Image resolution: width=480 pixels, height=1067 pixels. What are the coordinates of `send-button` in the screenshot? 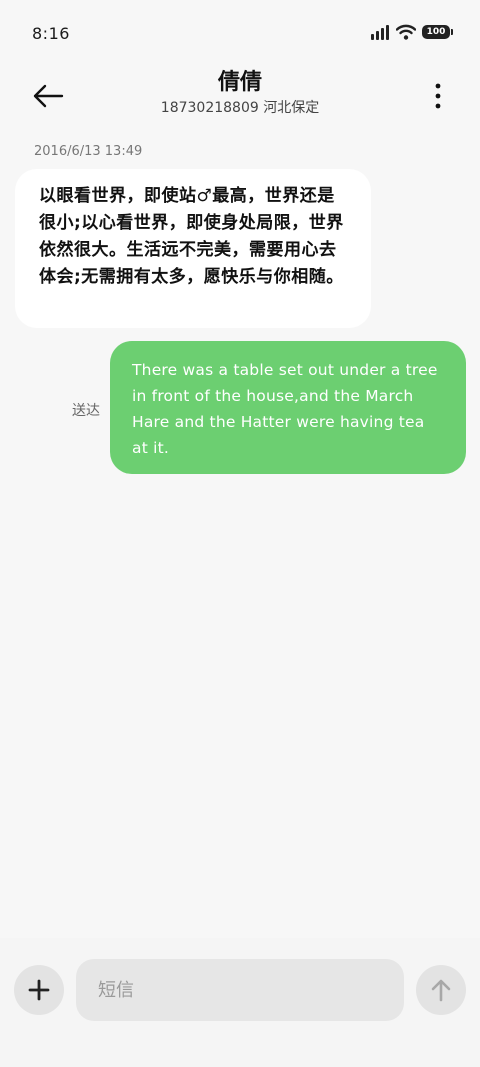 It's located at (441, 990).